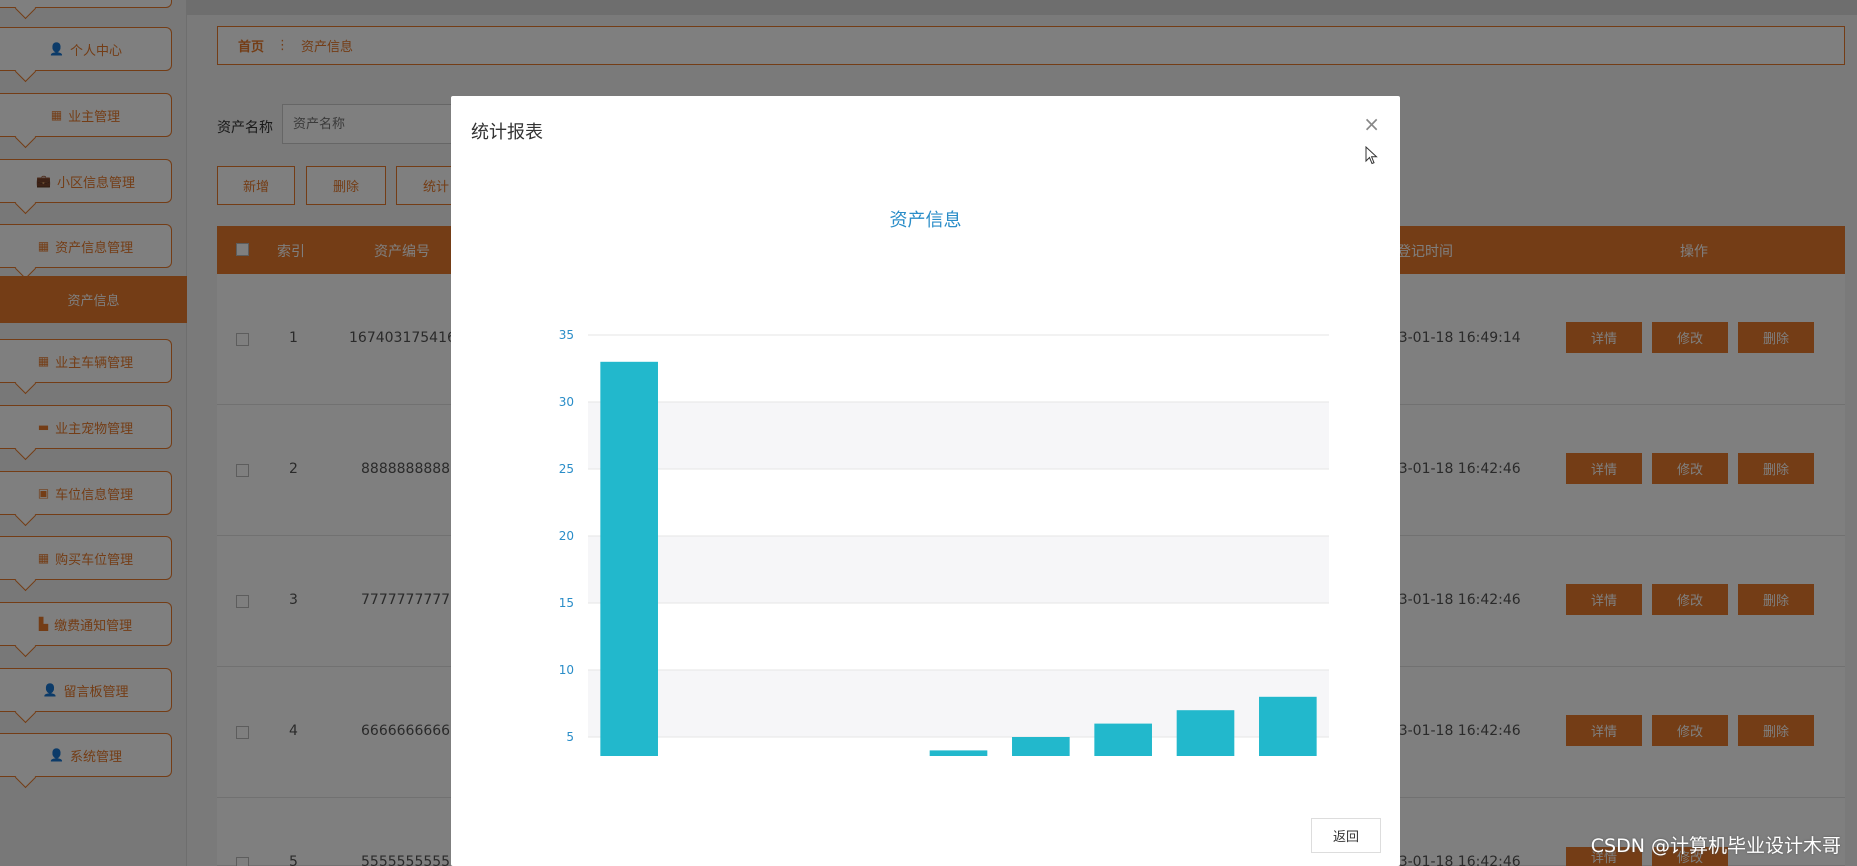 The height and width of the screenshot is (866, 1857). What do you see at coordinates (566, 670) in the screenshot?
I see `y-tick-label: 10` at bounding box center [566, 670].